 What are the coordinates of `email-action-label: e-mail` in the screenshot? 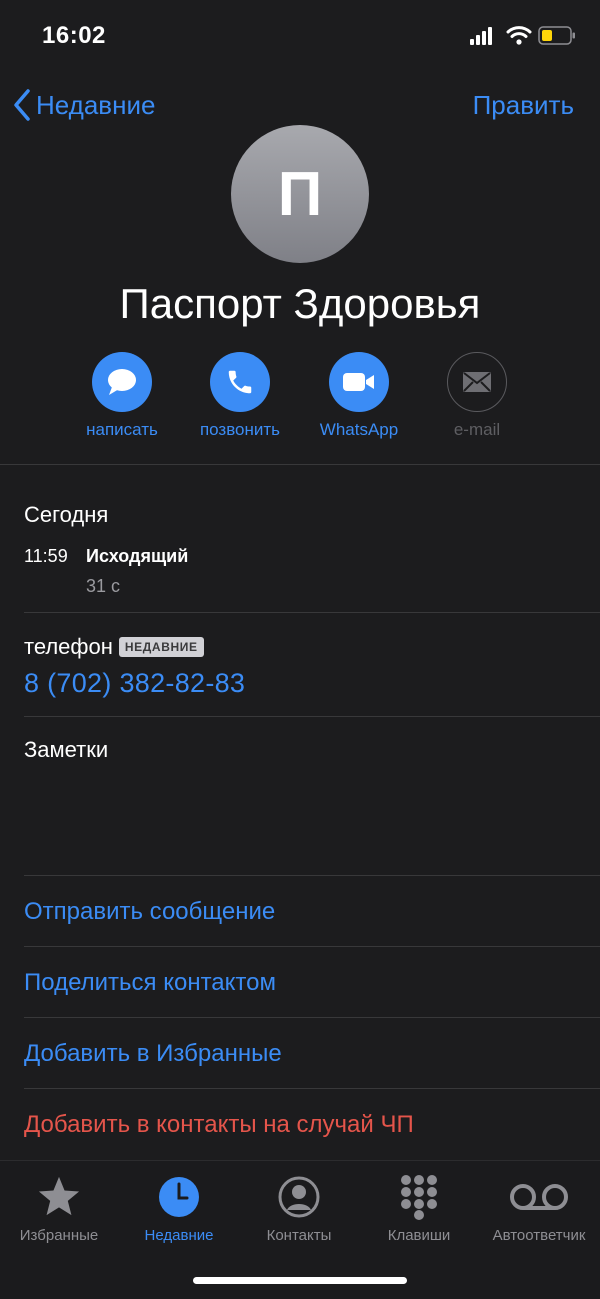 It's located at (477, 429).